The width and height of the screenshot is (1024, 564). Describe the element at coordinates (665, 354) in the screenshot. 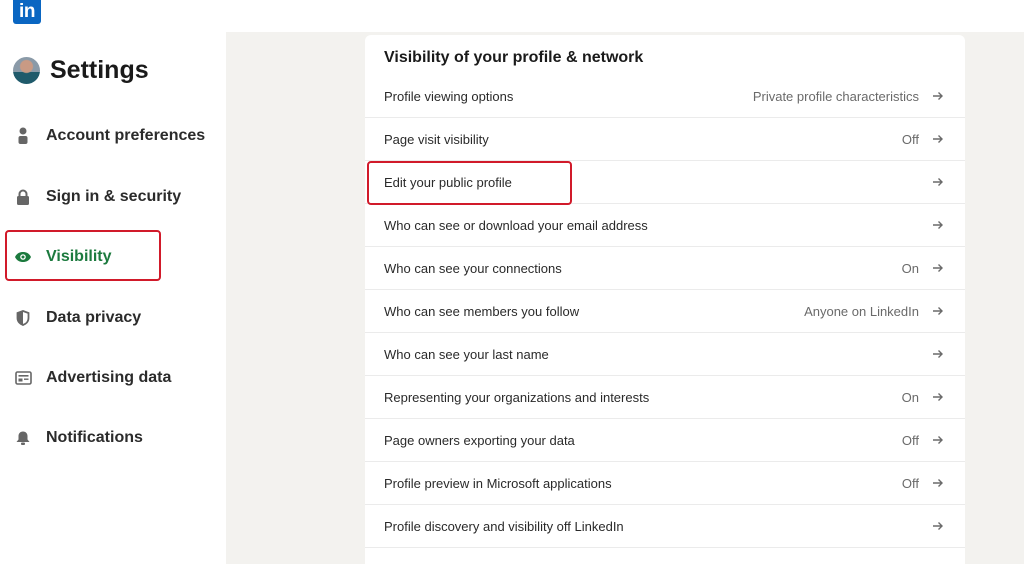

I see `setting-row-last-name-visibility: Who can see your last name` at that location.